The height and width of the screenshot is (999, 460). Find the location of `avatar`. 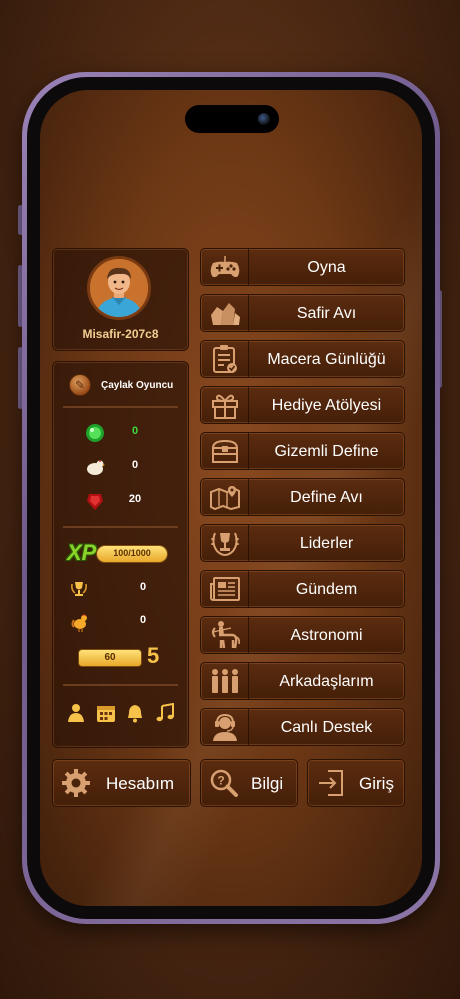

avatar is located at coordinates (119, 288).